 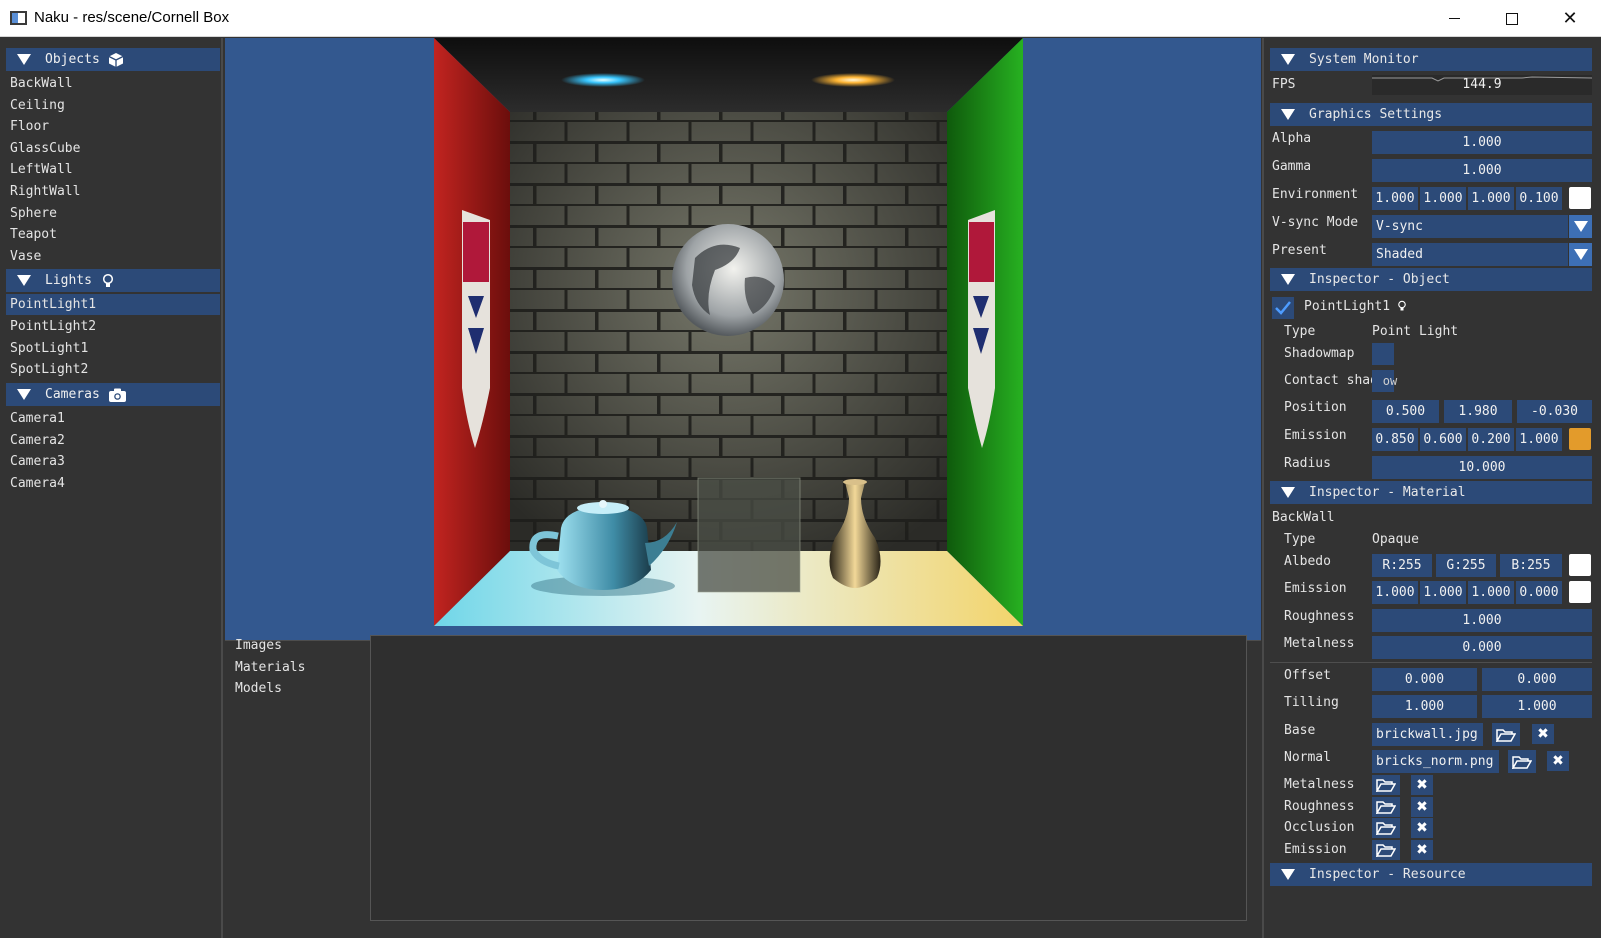 I want to click on emission-a-field: 1.000, so click(x=1539, y=439).